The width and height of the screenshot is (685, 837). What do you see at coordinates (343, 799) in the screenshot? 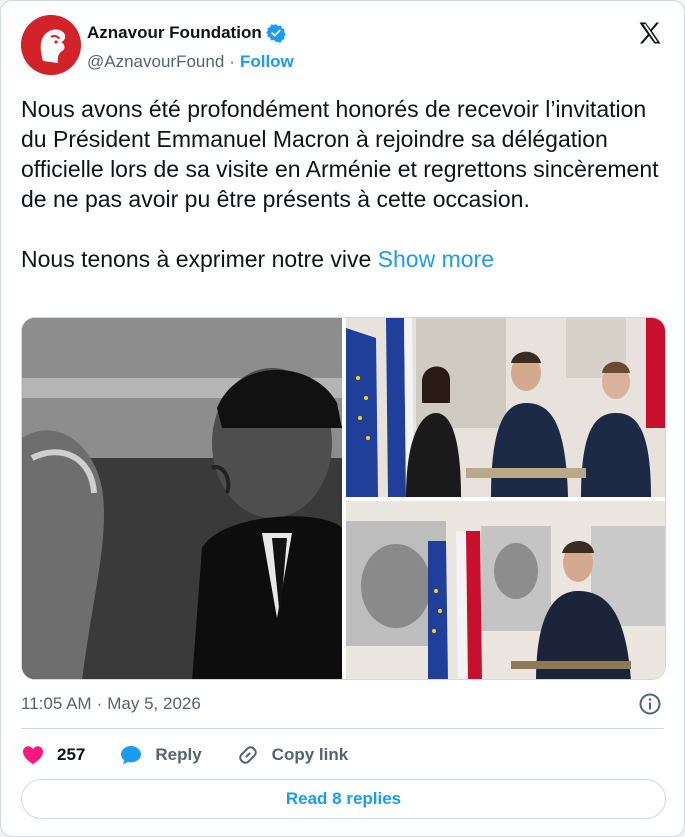
I see `read-replies-button: Read 8 replies` at bounding box center [343, 799].